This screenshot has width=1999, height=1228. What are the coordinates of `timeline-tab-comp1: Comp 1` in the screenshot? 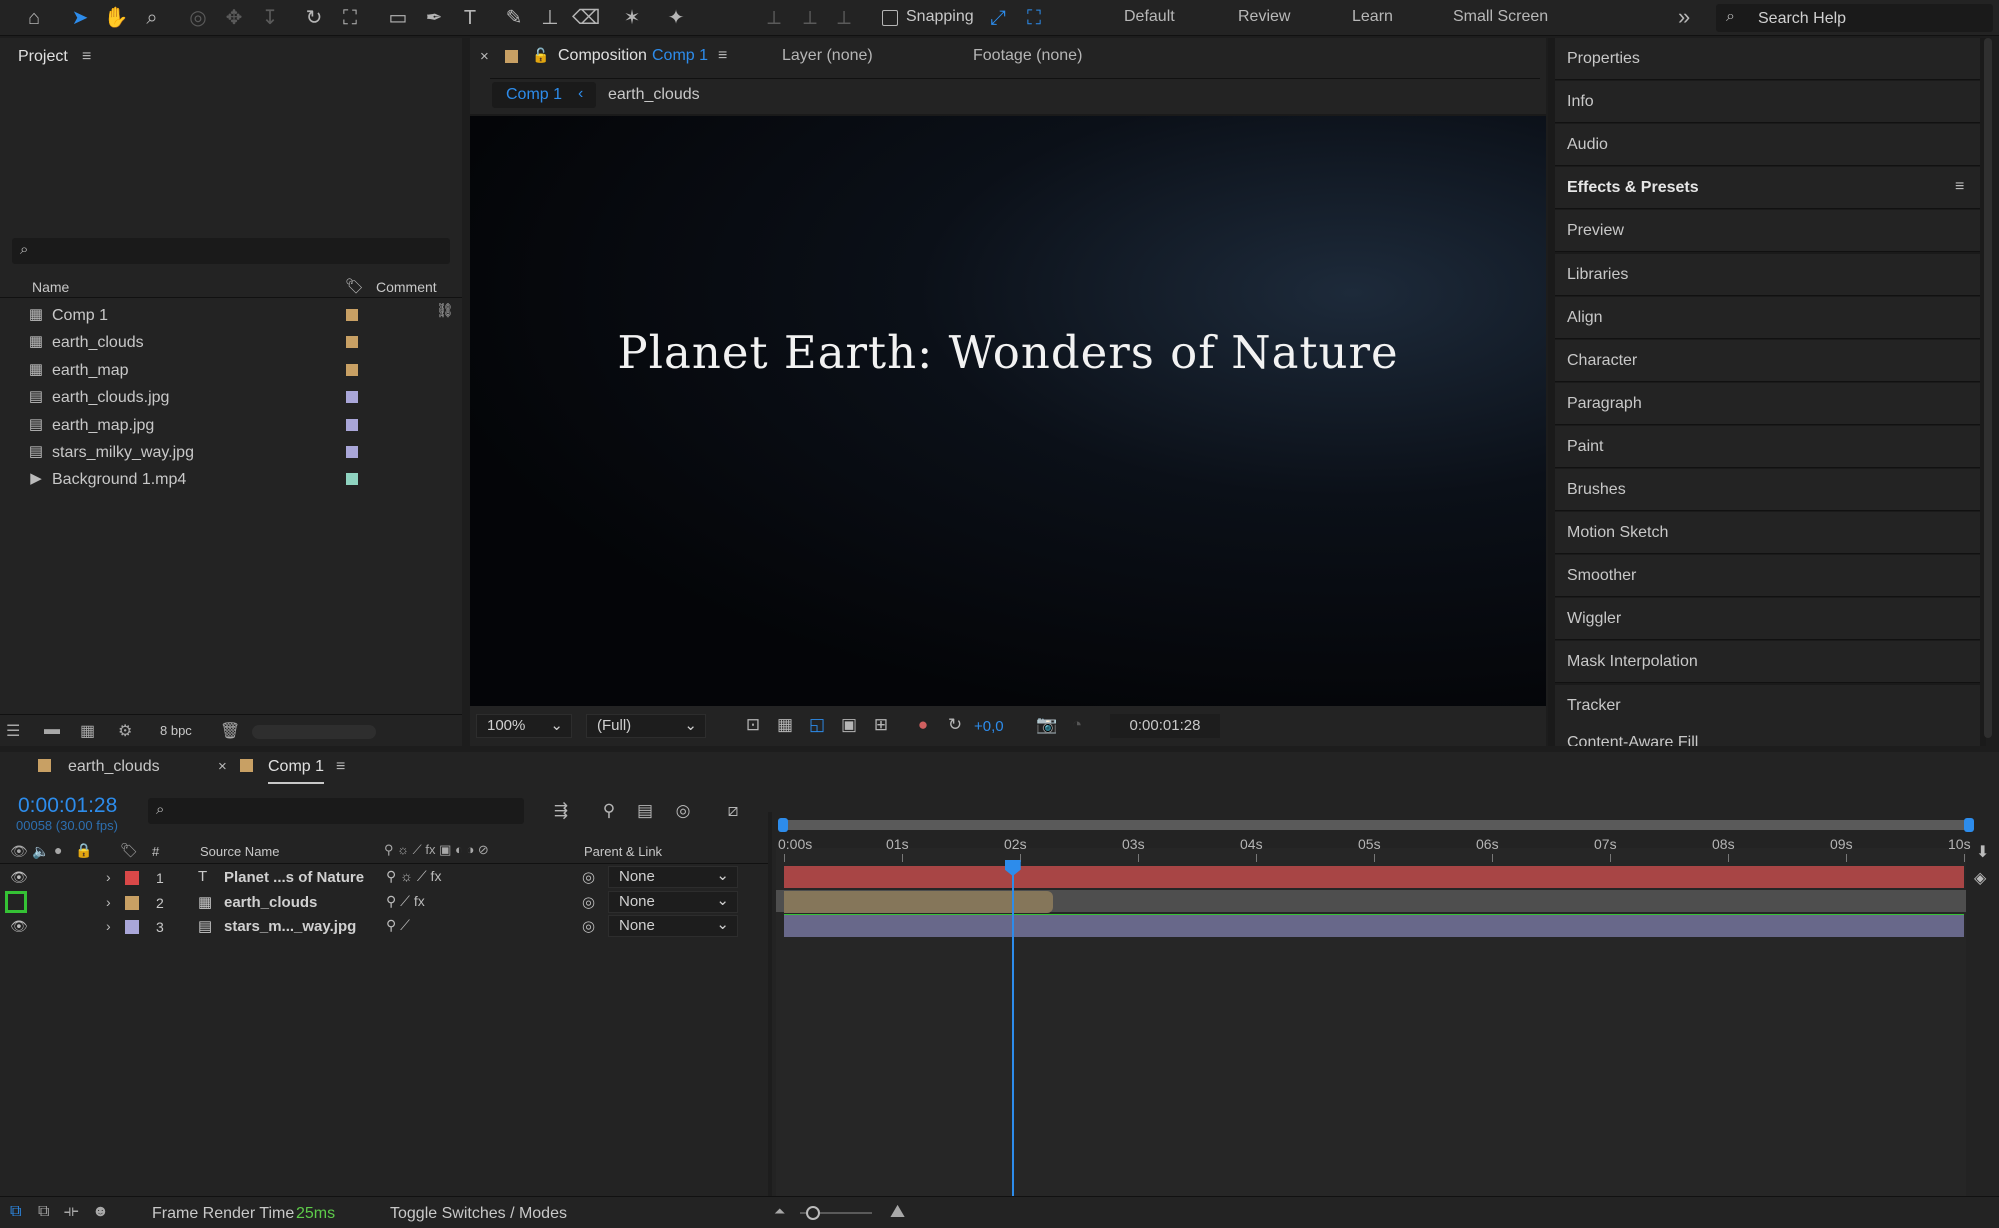 It's located at (296, 771).